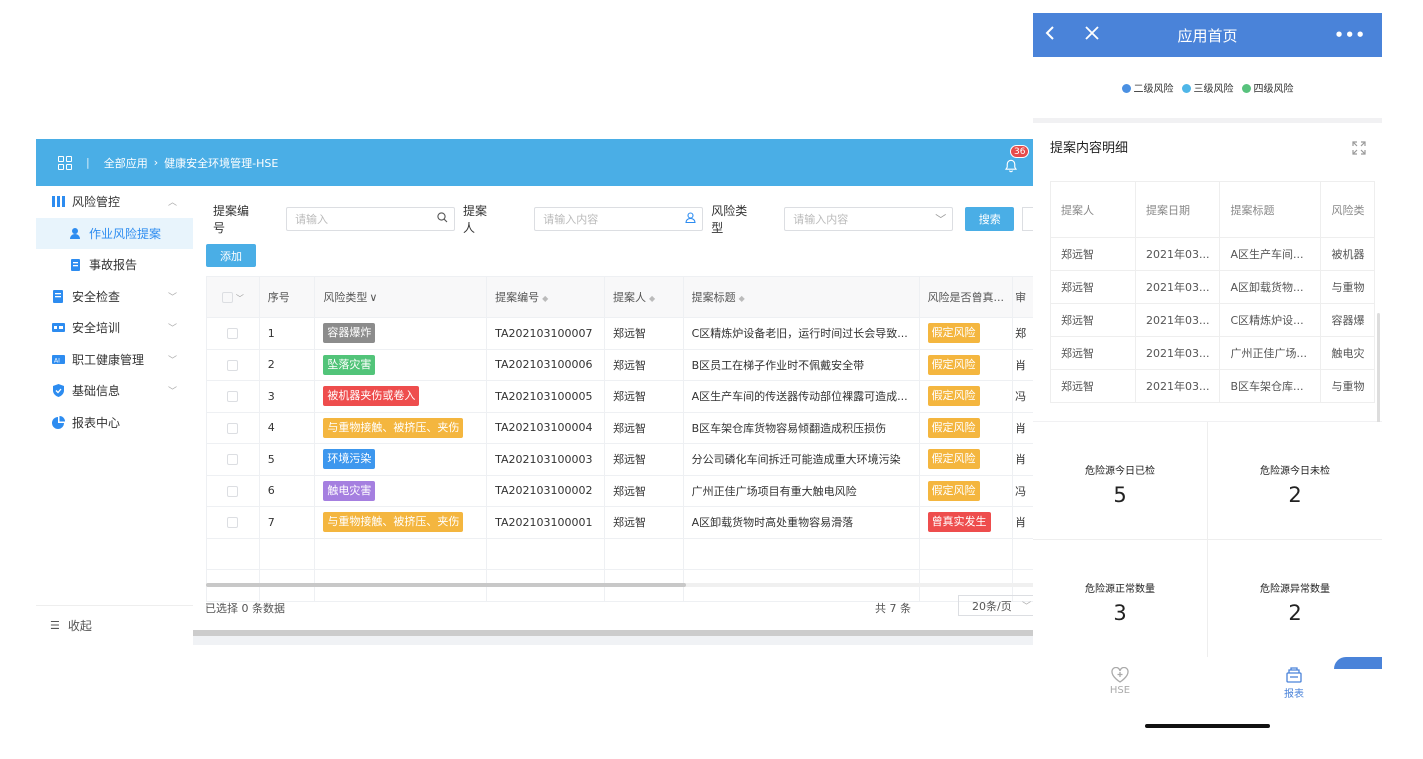  What do you see at coordinates (58, 422) in the screenshot?
I see `pie-chart-icon` at bounding box center [58, 422].